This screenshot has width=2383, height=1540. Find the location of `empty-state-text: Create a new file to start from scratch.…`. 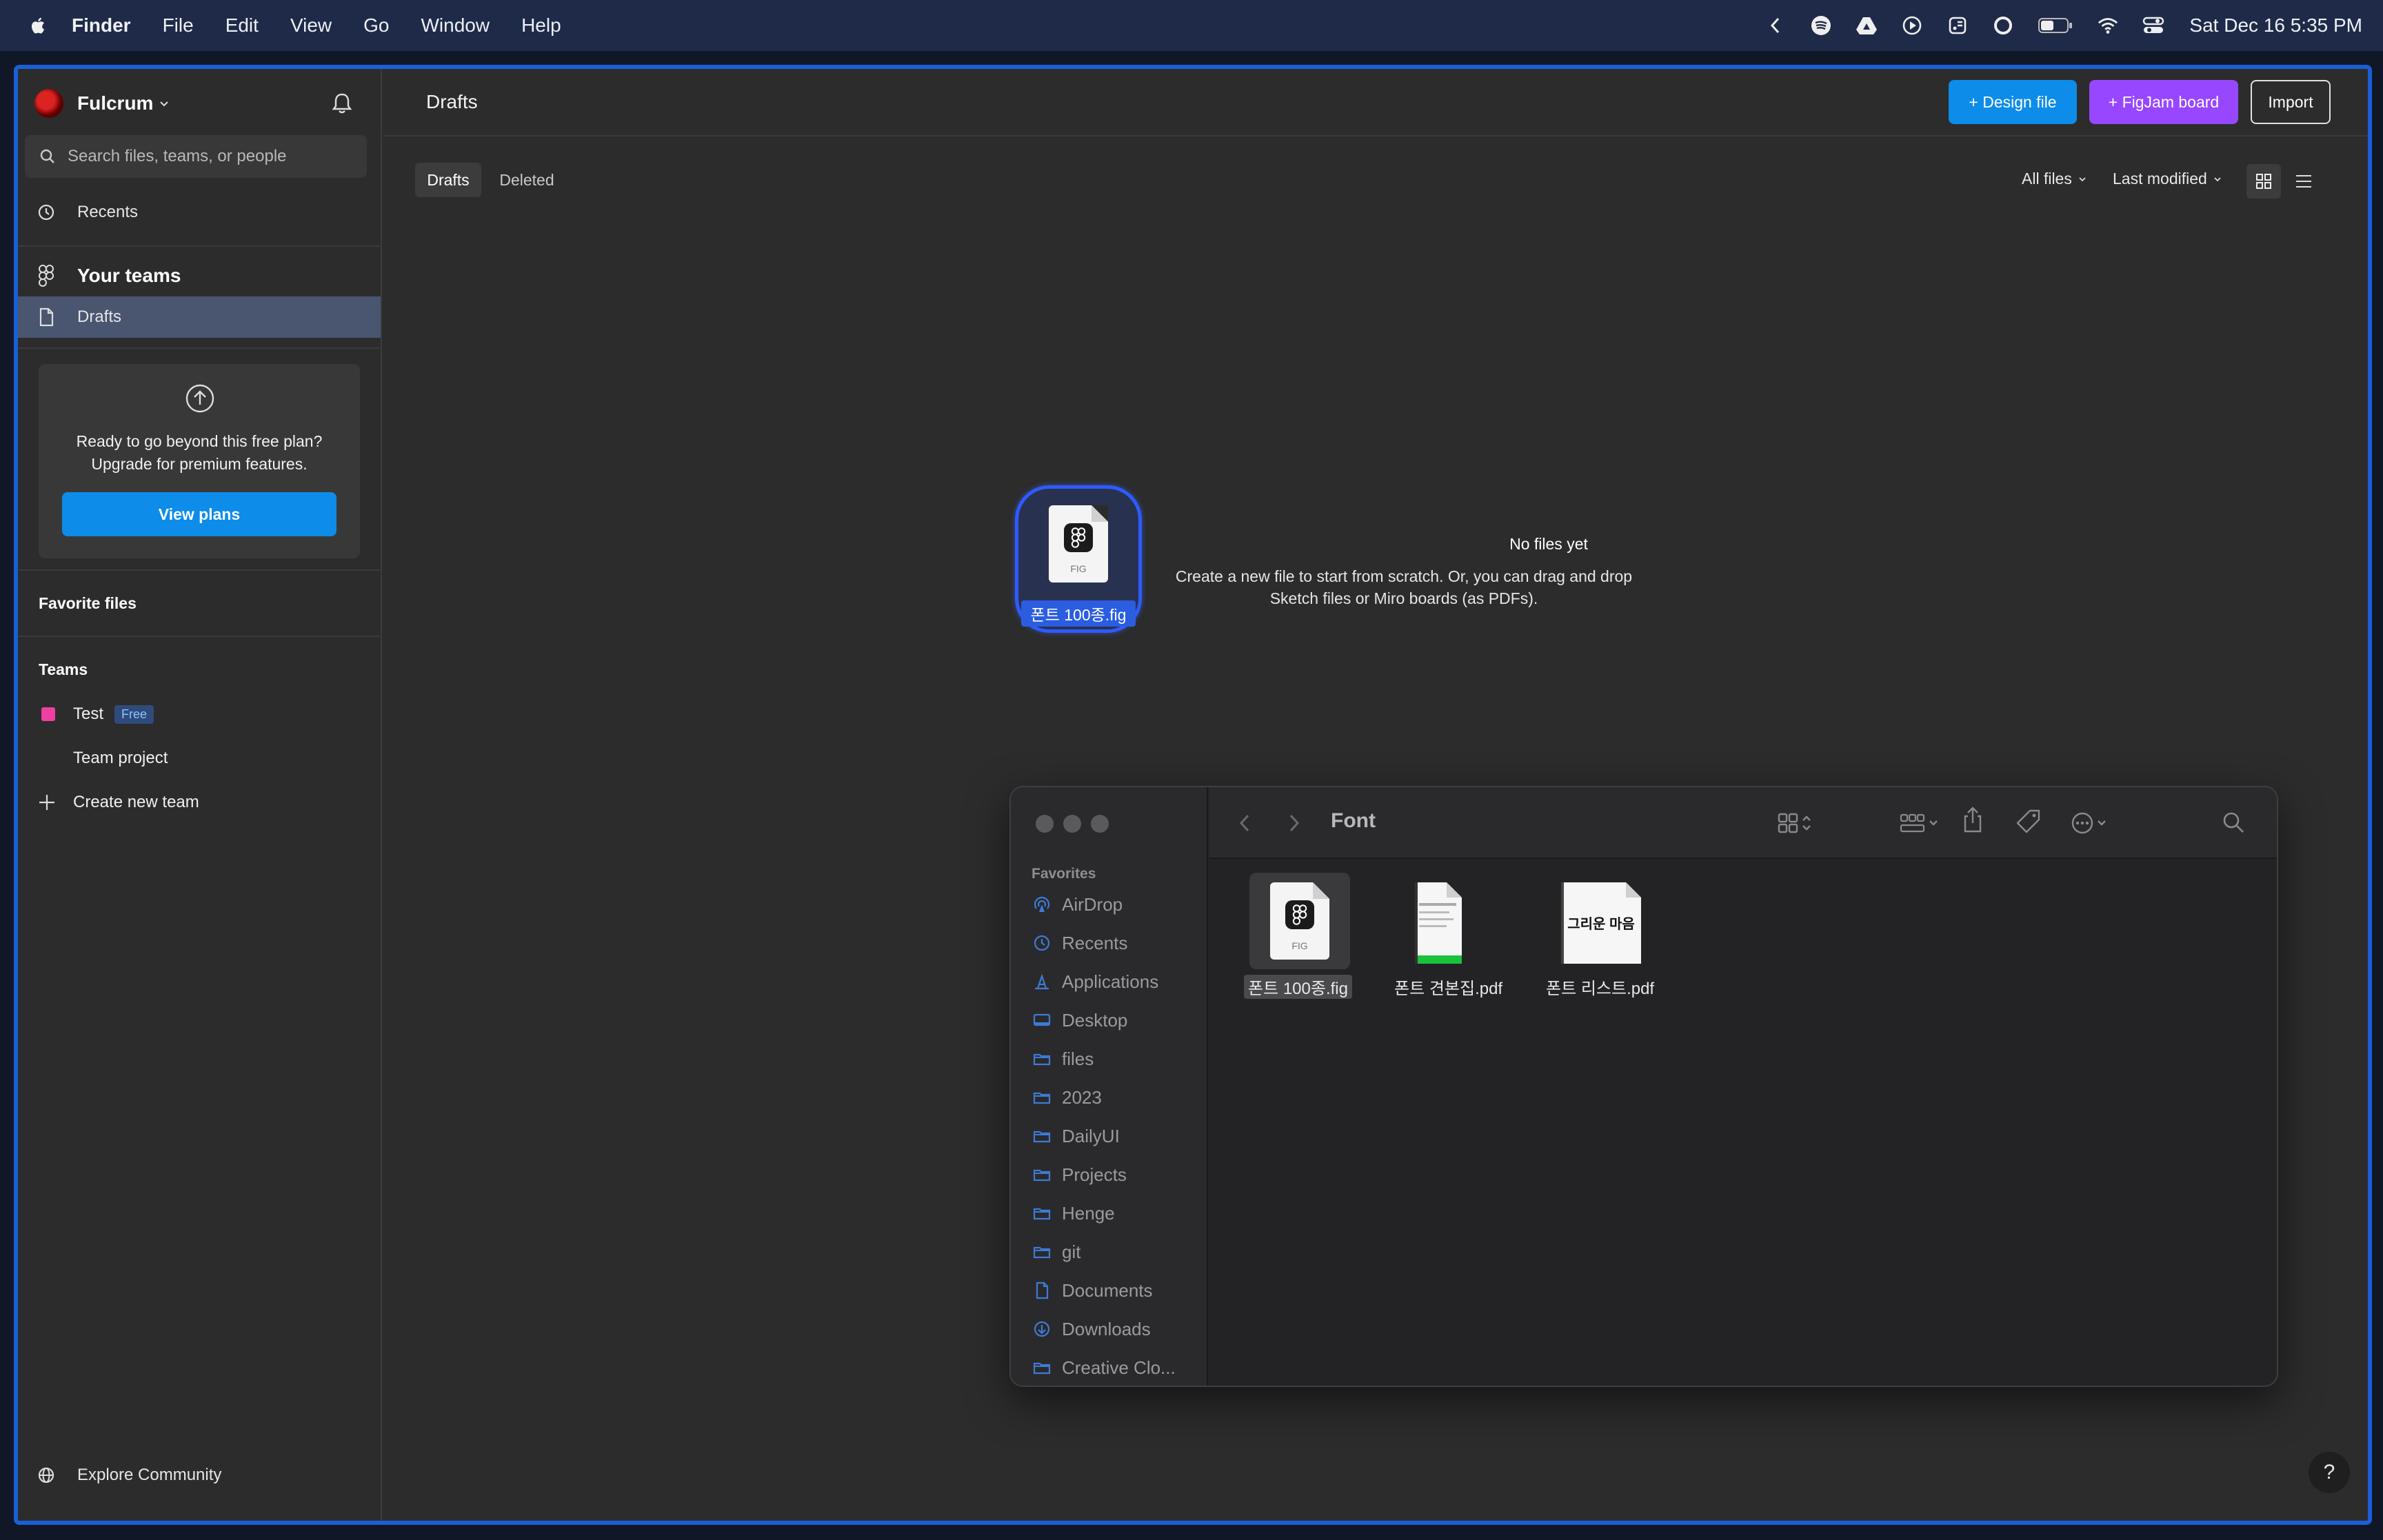

empty-state-text: Create a new file to start from scratch.… is located at coordinates (1404, 587).